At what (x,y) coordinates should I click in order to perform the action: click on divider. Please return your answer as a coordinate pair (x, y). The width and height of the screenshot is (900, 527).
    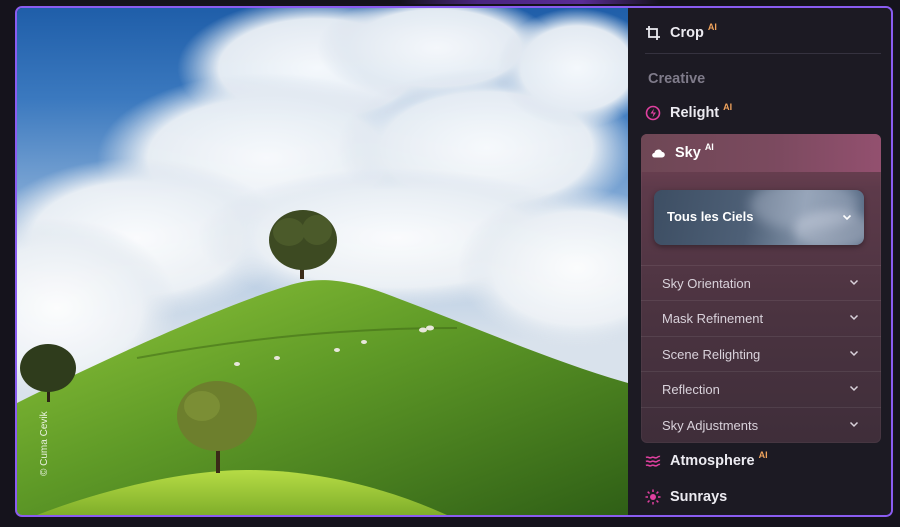
    Looking at the image, I should click on (763, 53).